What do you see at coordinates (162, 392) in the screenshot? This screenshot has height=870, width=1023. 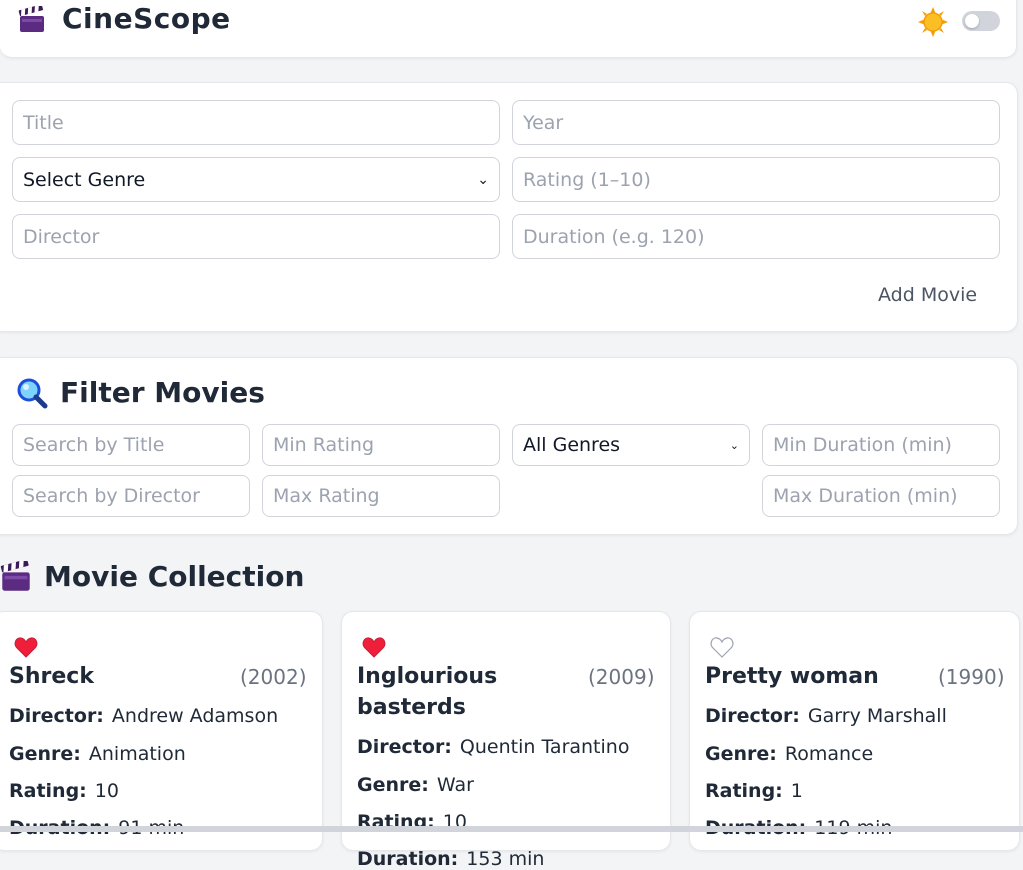 I see `filter-title: Filter Movies` at bounding box center [162, 392].